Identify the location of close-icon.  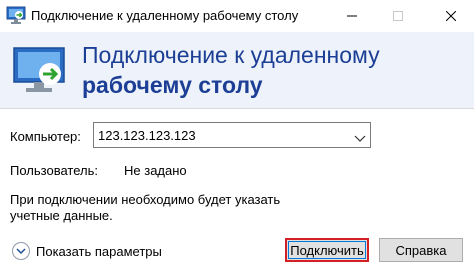
(451, 16).